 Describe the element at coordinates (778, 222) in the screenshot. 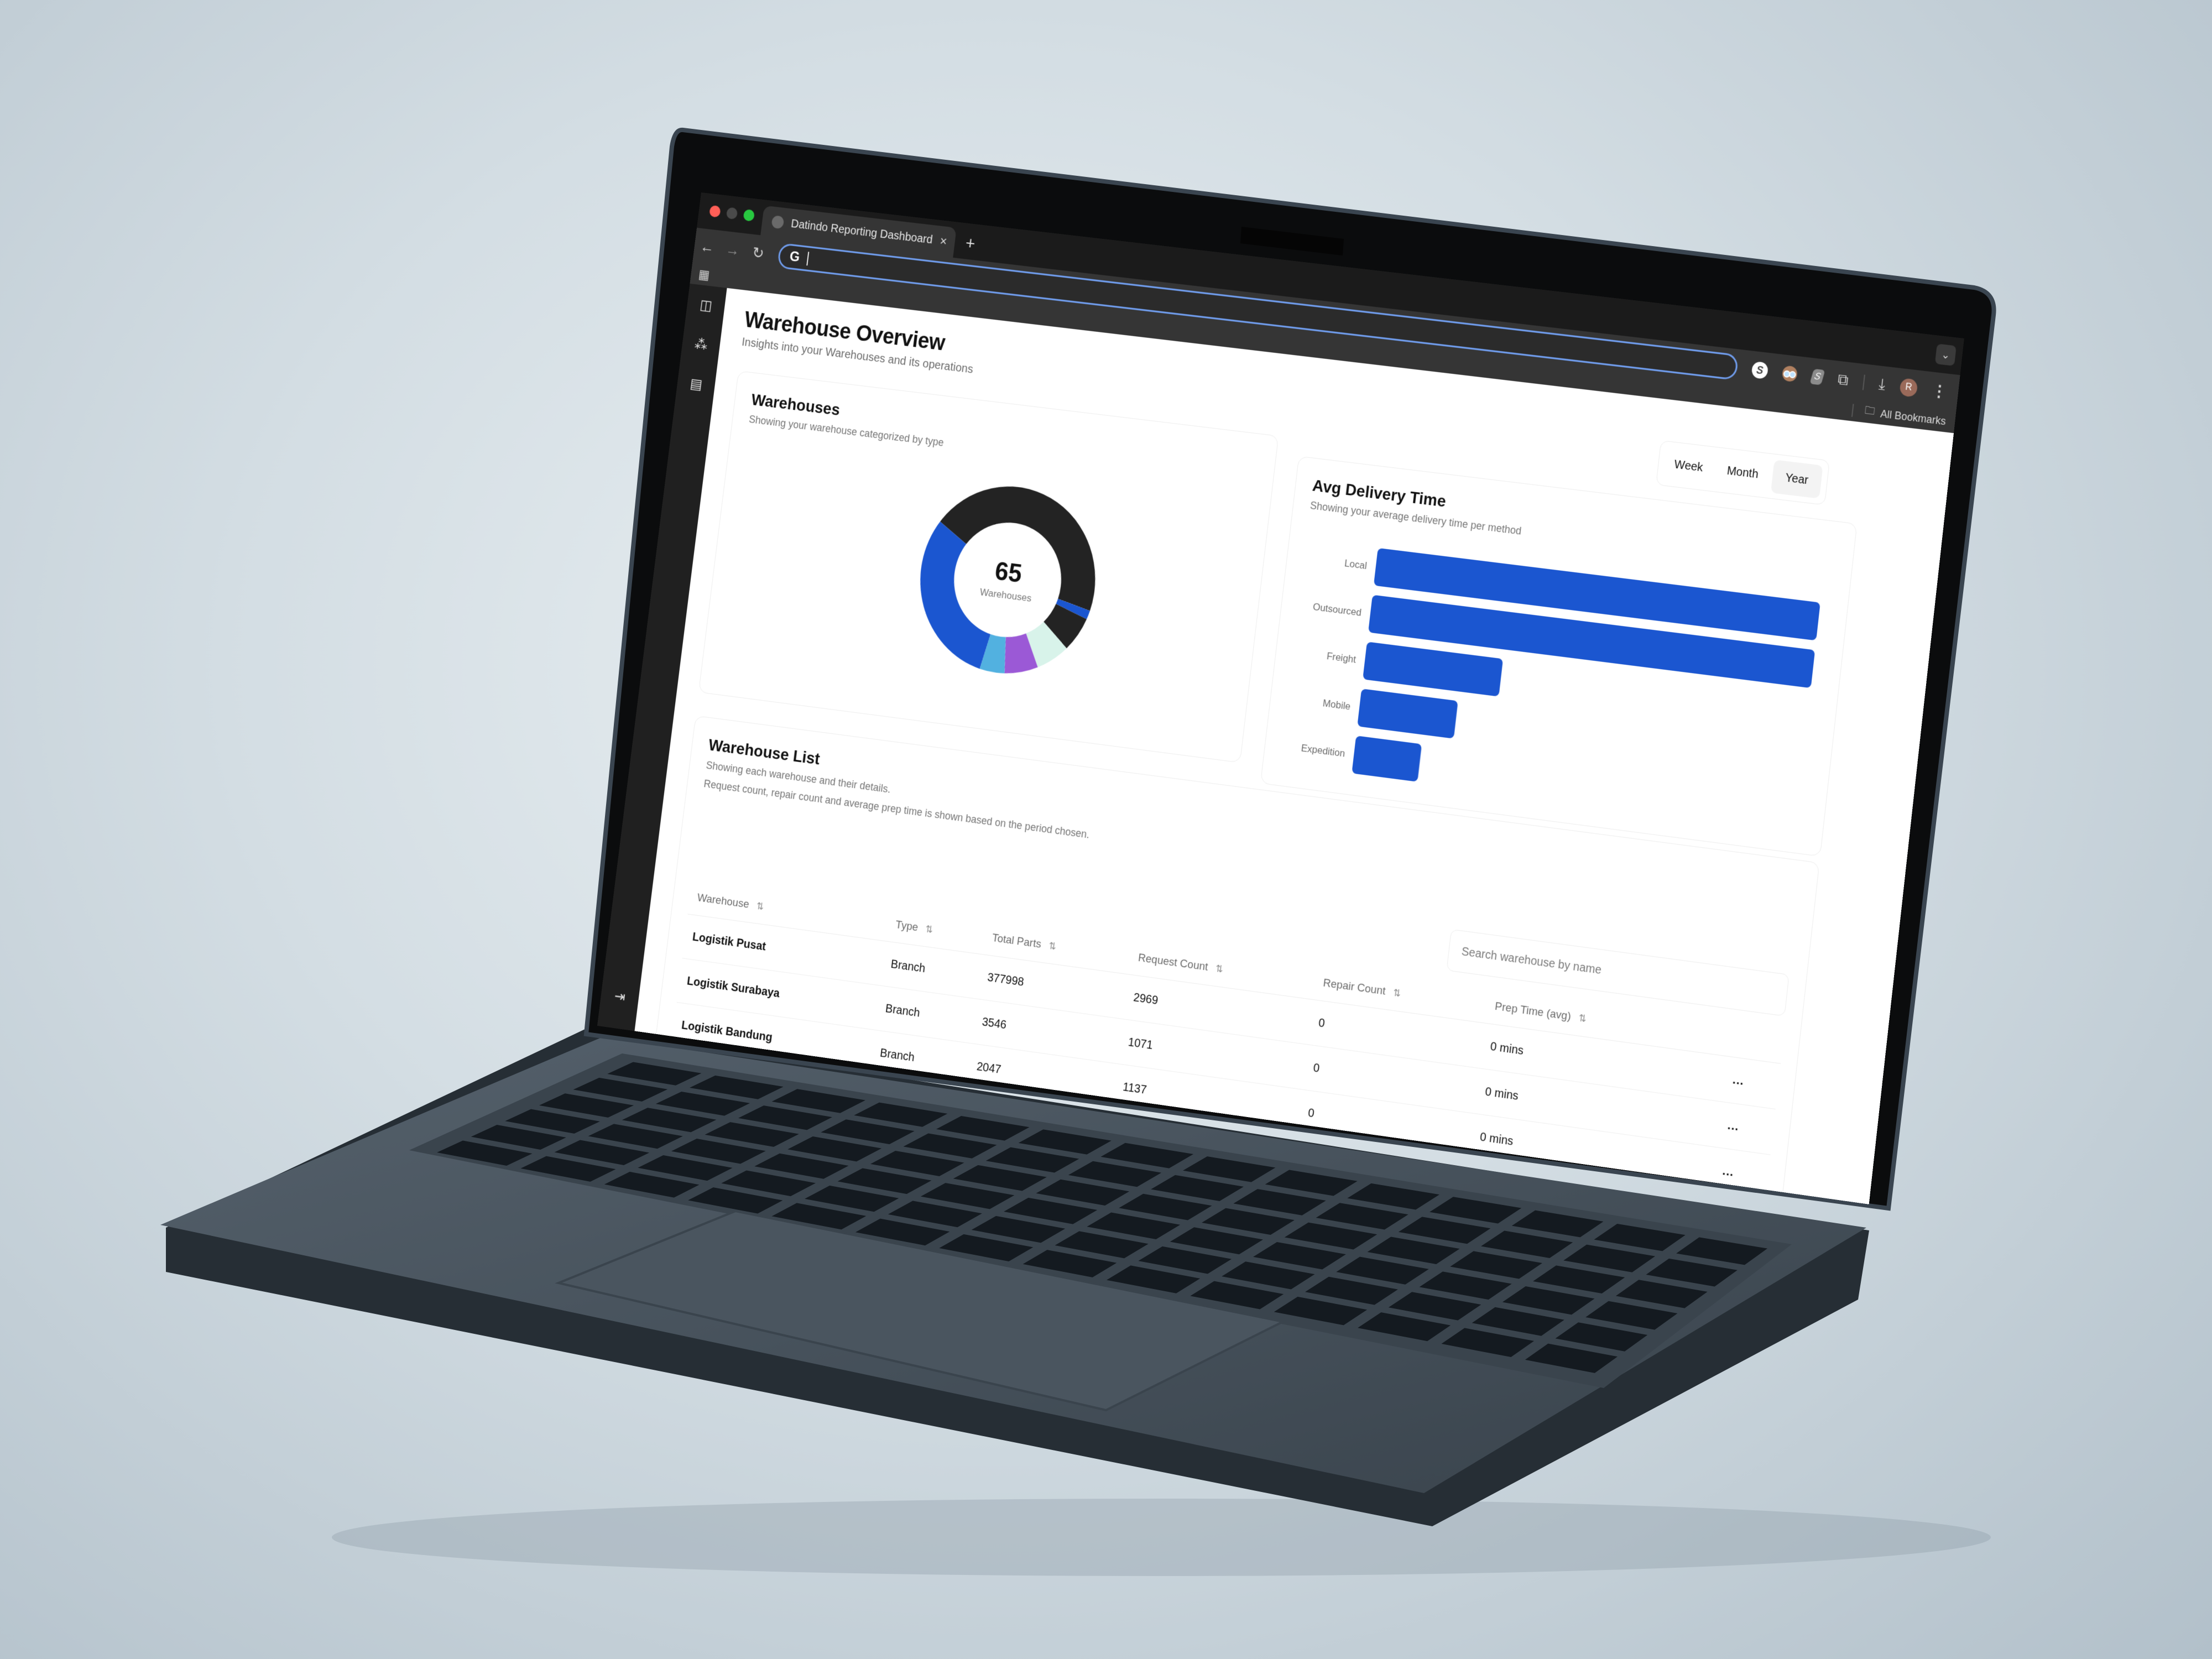

I see `globe-icon` at that location.